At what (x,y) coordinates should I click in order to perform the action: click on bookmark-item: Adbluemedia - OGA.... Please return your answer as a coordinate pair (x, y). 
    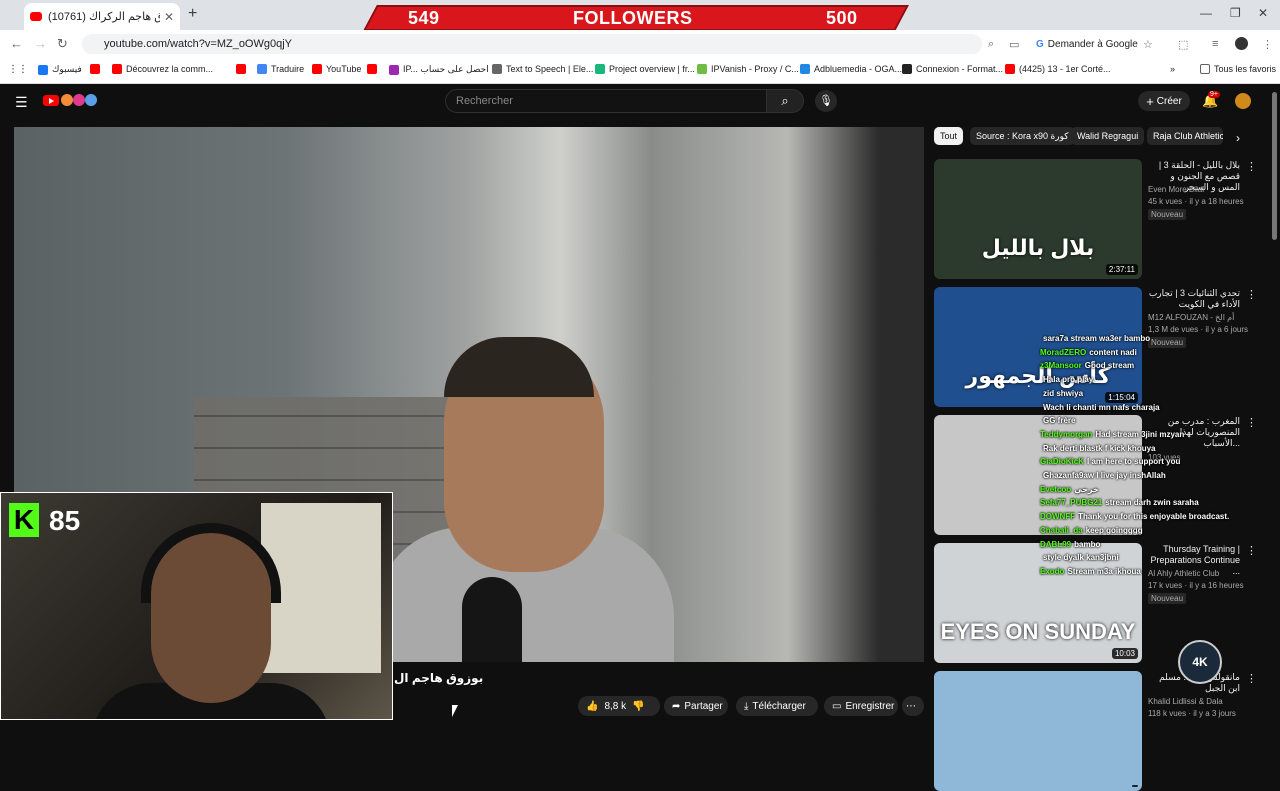
    Looking at the image, I should click on (851, 69).